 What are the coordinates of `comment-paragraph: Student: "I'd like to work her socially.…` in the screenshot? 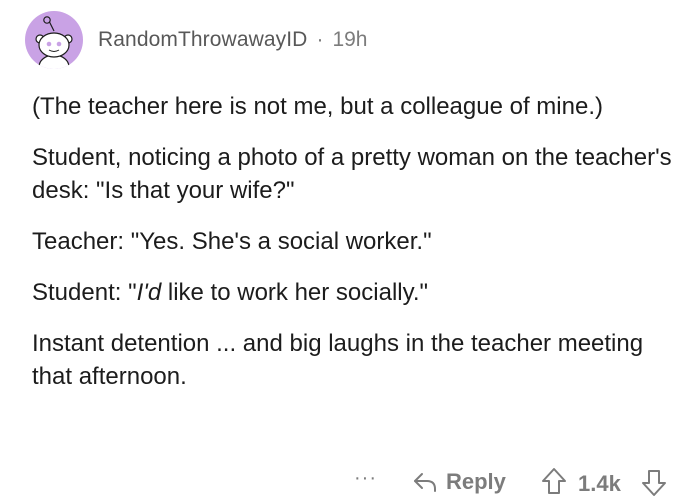 It's located at (352, 292).